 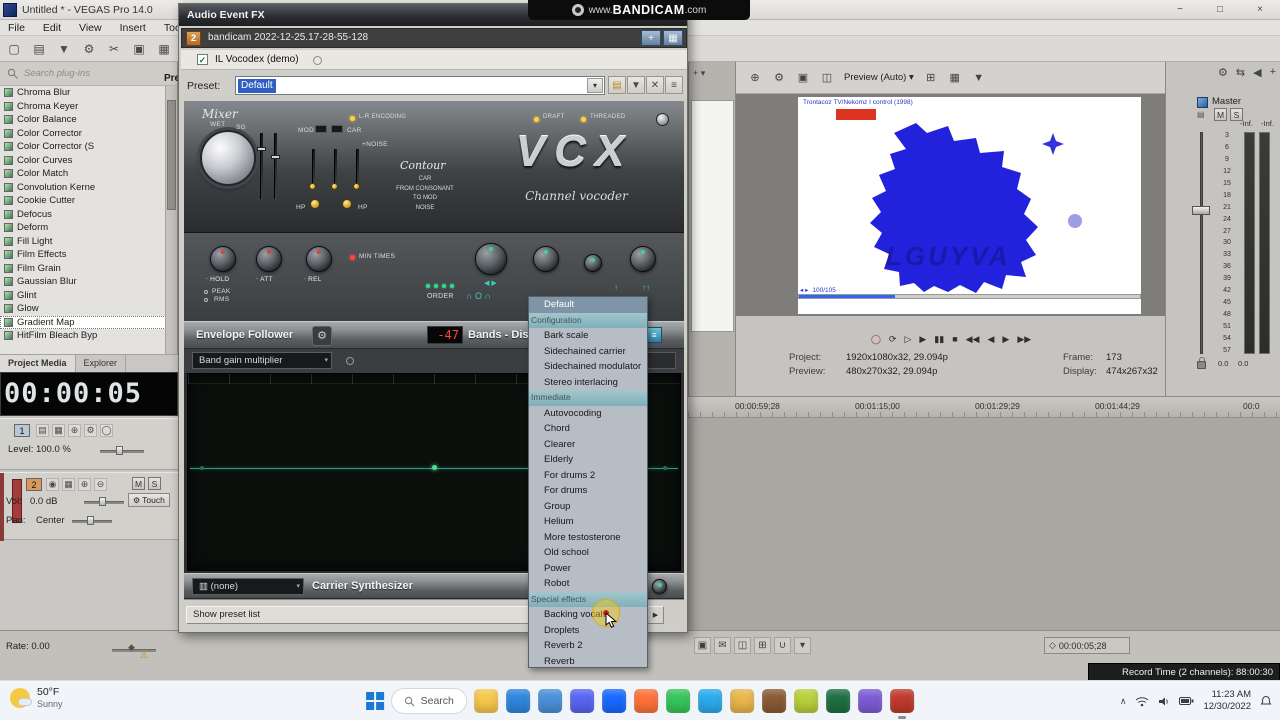 What do you see at coordinates (83, 134) in the screenshot?
I see `plugin-list-item: Color Corrector` at bounding box center [83, 134].